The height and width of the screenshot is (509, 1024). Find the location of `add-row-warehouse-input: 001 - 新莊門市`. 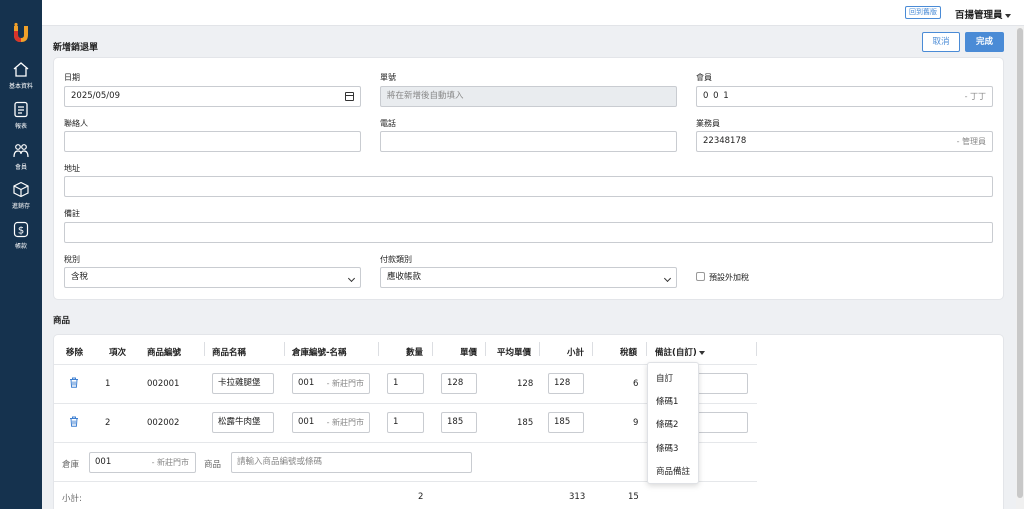

add-row-warehouse-input: 001 - 新莊門市 is located at coordinates (142, 462).